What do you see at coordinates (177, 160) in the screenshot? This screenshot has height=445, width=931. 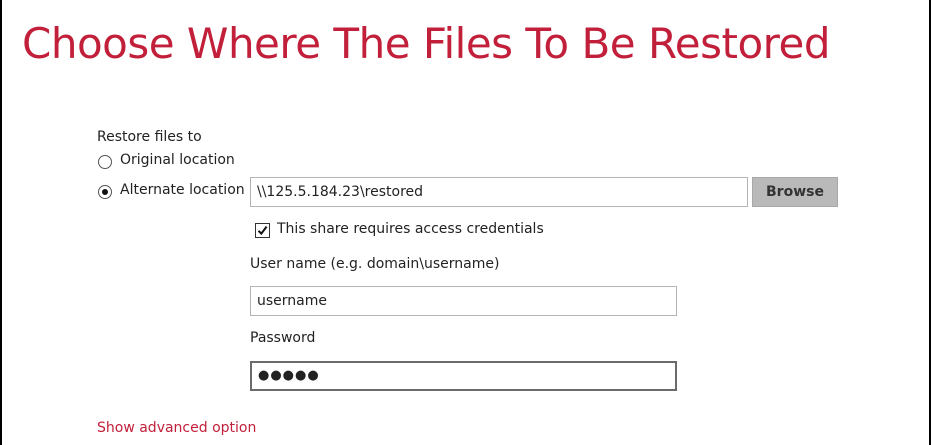 I see `original-location-label: Original location` at bounding box center [177, 160].